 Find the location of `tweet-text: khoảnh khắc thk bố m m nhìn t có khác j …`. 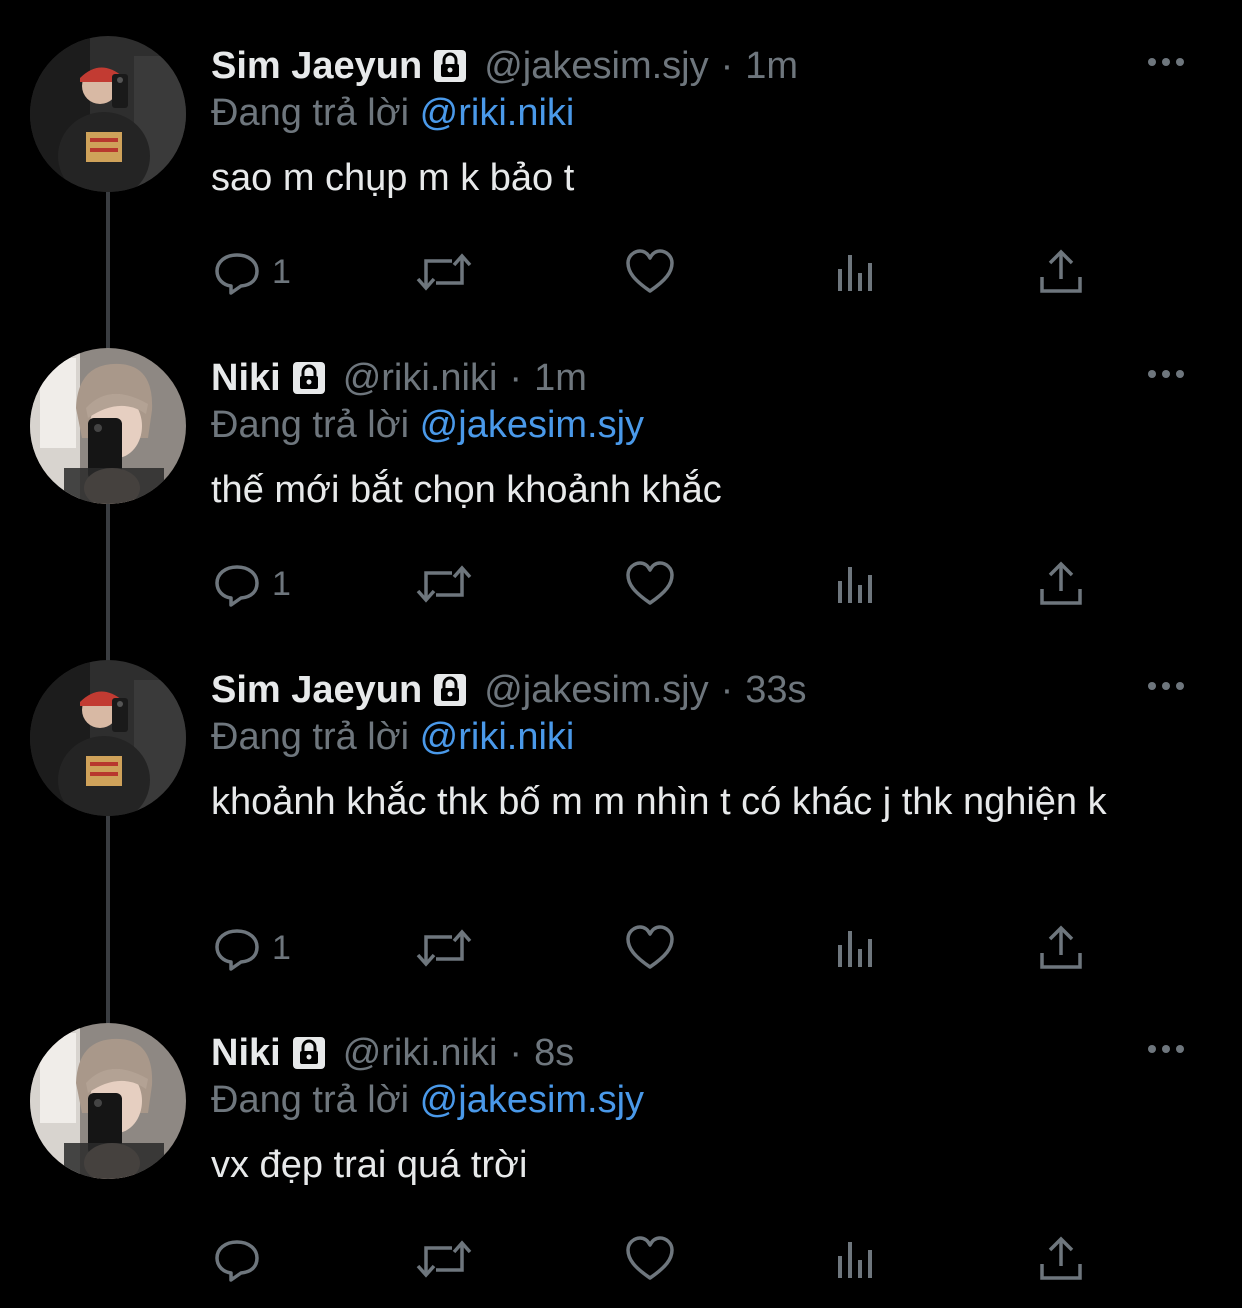

tweet-text: khoảnh khắc thk bố m m nhìn t có khác j … is located at coordinates (659, 802).